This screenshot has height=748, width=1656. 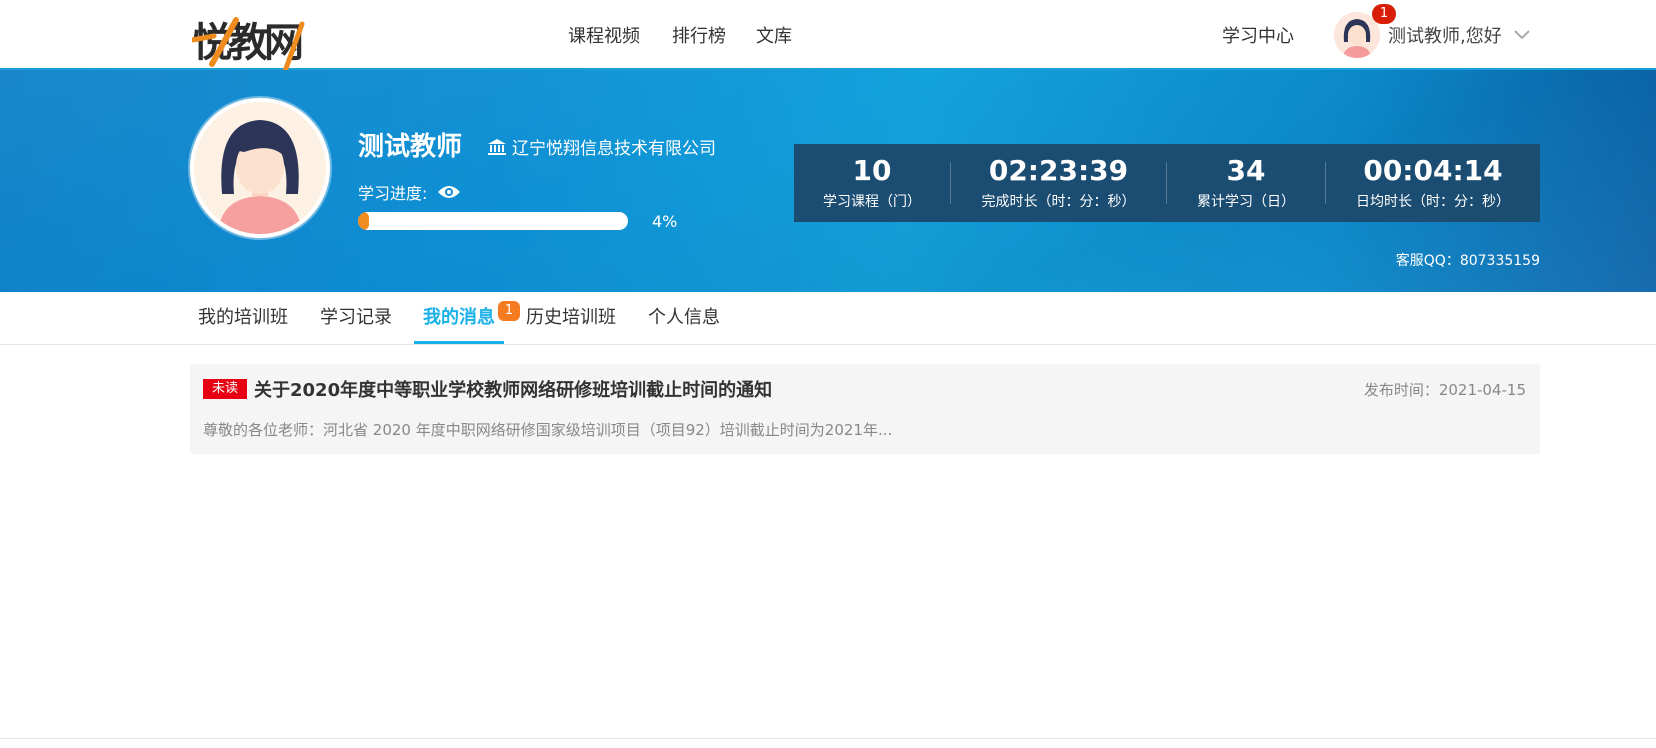 What do you see at coordinates (1522, 35) in the screenshot?
I see `chevron-down-icon` at bounding box center [1522, 35].